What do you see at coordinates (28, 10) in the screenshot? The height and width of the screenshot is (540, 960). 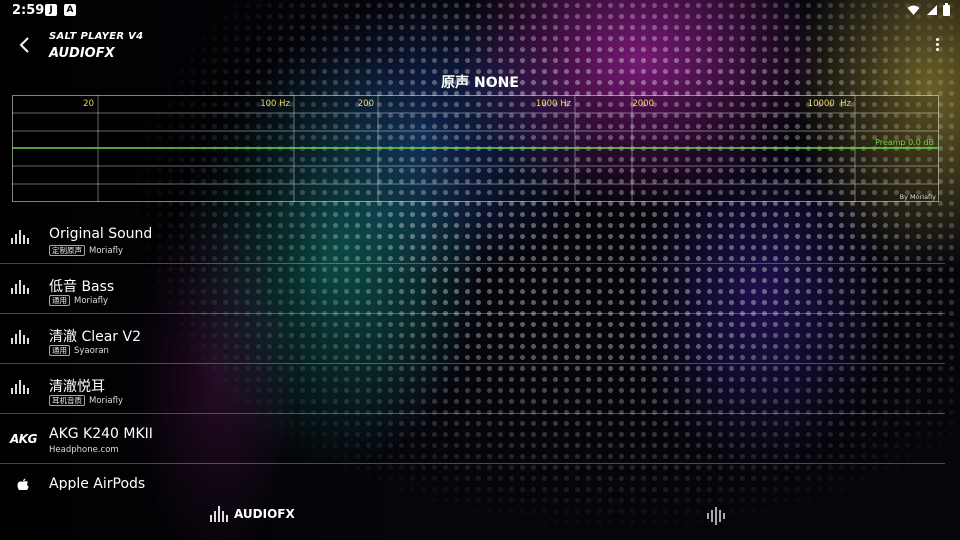 I see `status-time: 2:59` at bounding box center [28, 10].